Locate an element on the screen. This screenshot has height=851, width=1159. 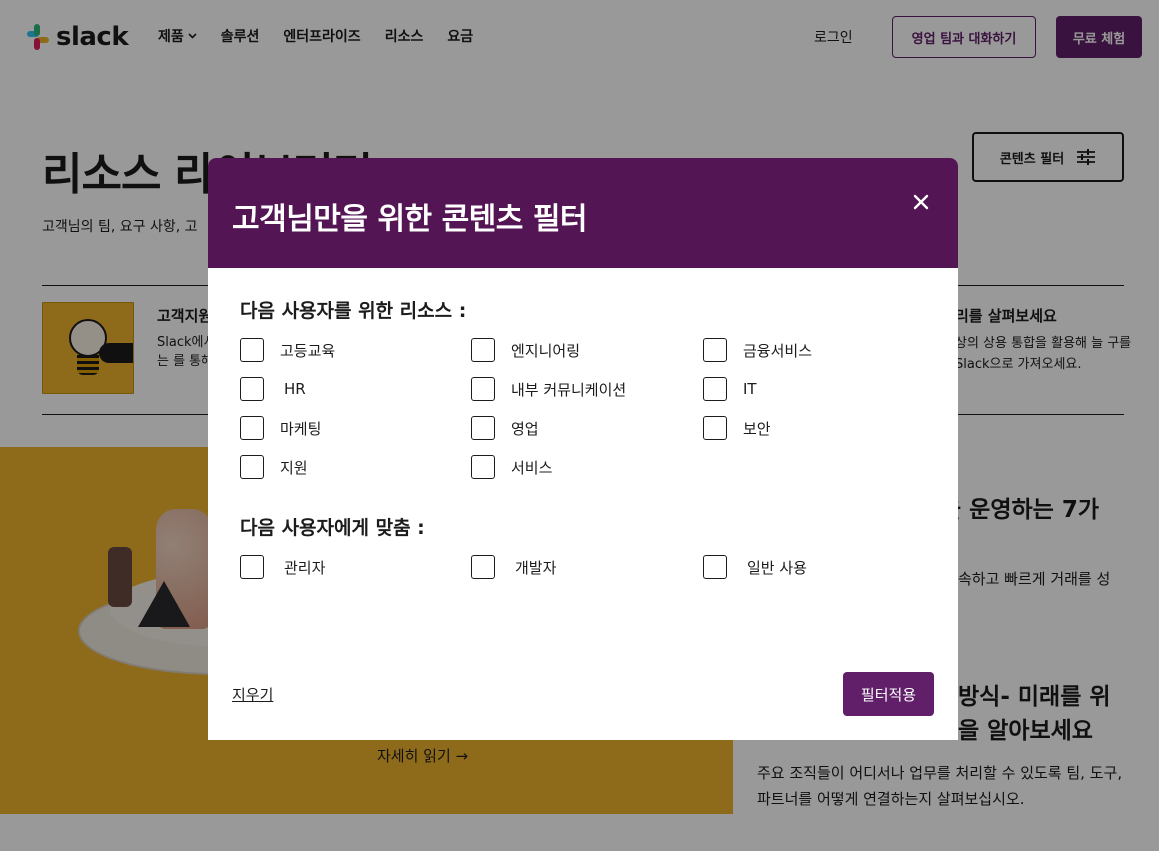
checkbox-label: 마케팅 is located at coordinates (301, 428).